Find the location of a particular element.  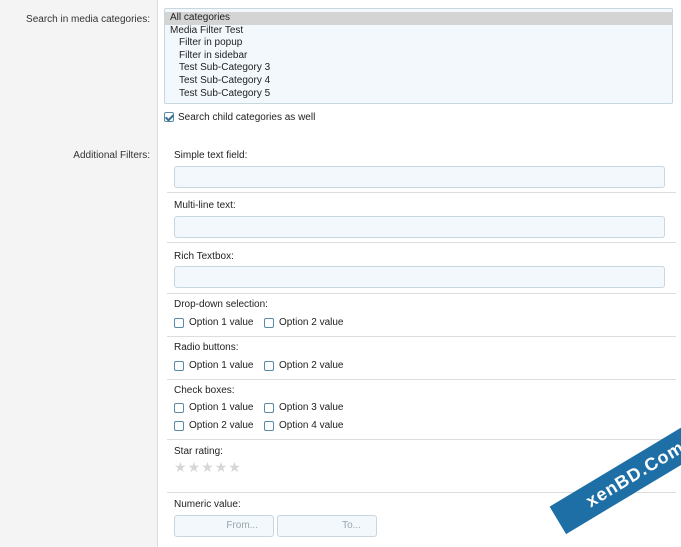

radio-option-1: Option 1 value is located at coordinates (214, 365).